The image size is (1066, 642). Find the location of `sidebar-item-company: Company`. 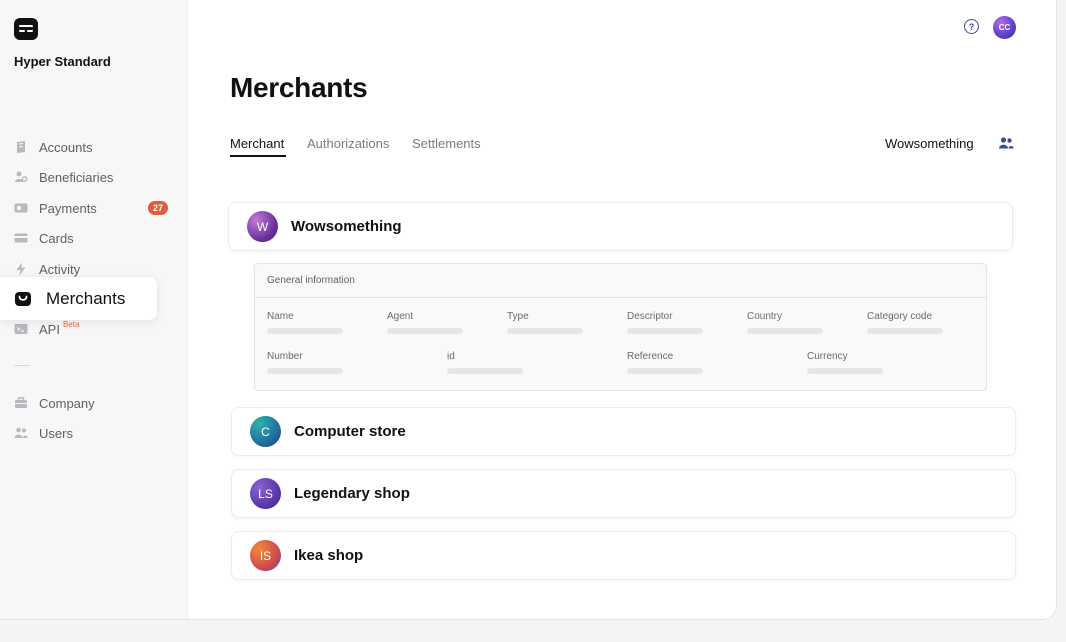

sidebar-item-company: Company is located at coordinates (54, 403).